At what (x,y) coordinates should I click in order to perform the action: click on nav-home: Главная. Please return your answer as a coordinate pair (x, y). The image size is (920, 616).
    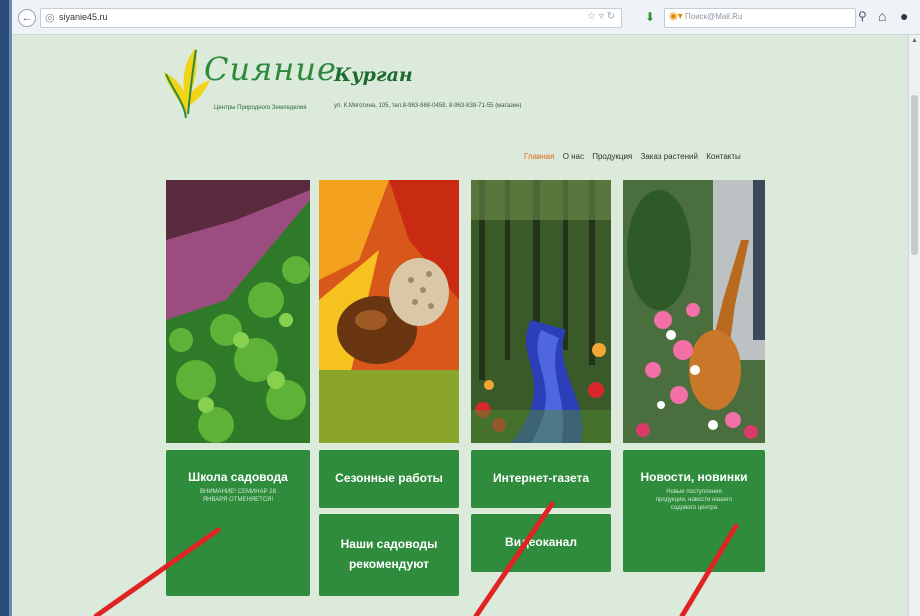
    Looking at the image, I should click on (539, 156).